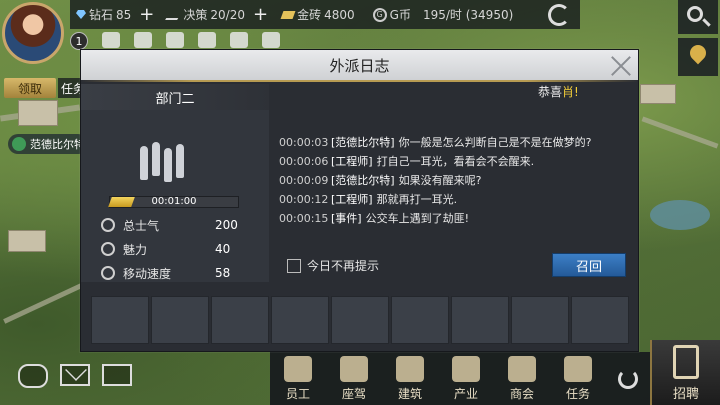  I want to click on close-icon, so click(621, 66).